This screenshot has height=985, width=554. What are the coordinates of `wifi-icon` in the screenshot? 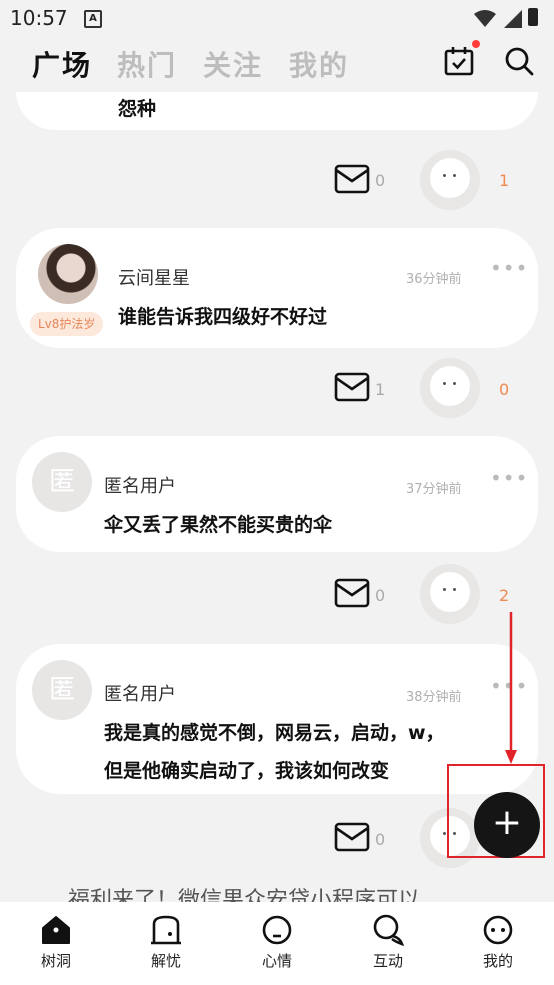 It's located at (485, 18).